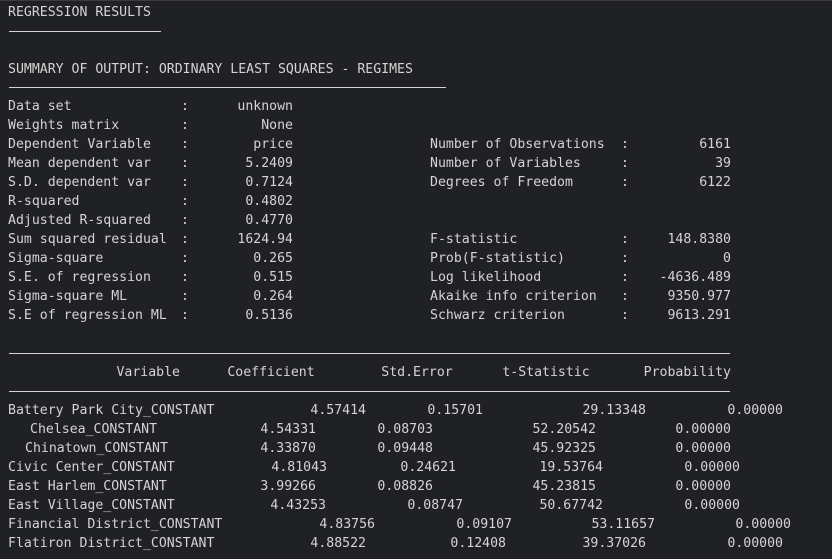 The width and height of the screenshot is (832, 559). I want to click on stat-label: Adjusted R-squared, so click(79, 220).